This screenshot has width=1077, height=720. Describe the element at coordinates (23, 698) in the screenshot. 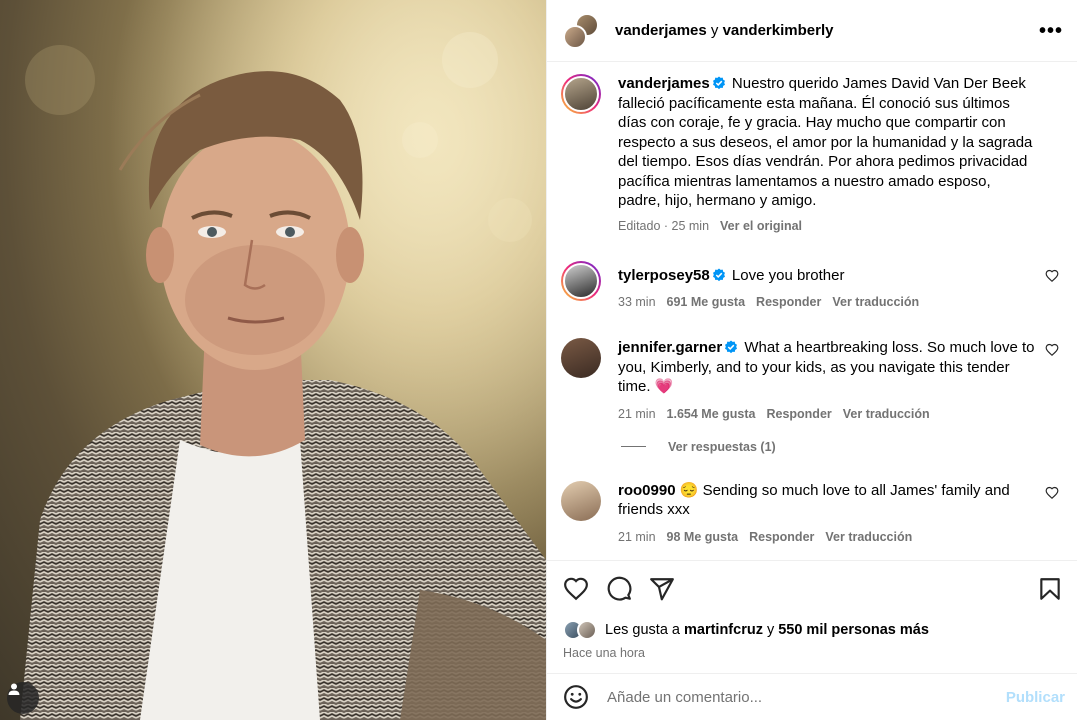

I see `user-tag-button` at that location.